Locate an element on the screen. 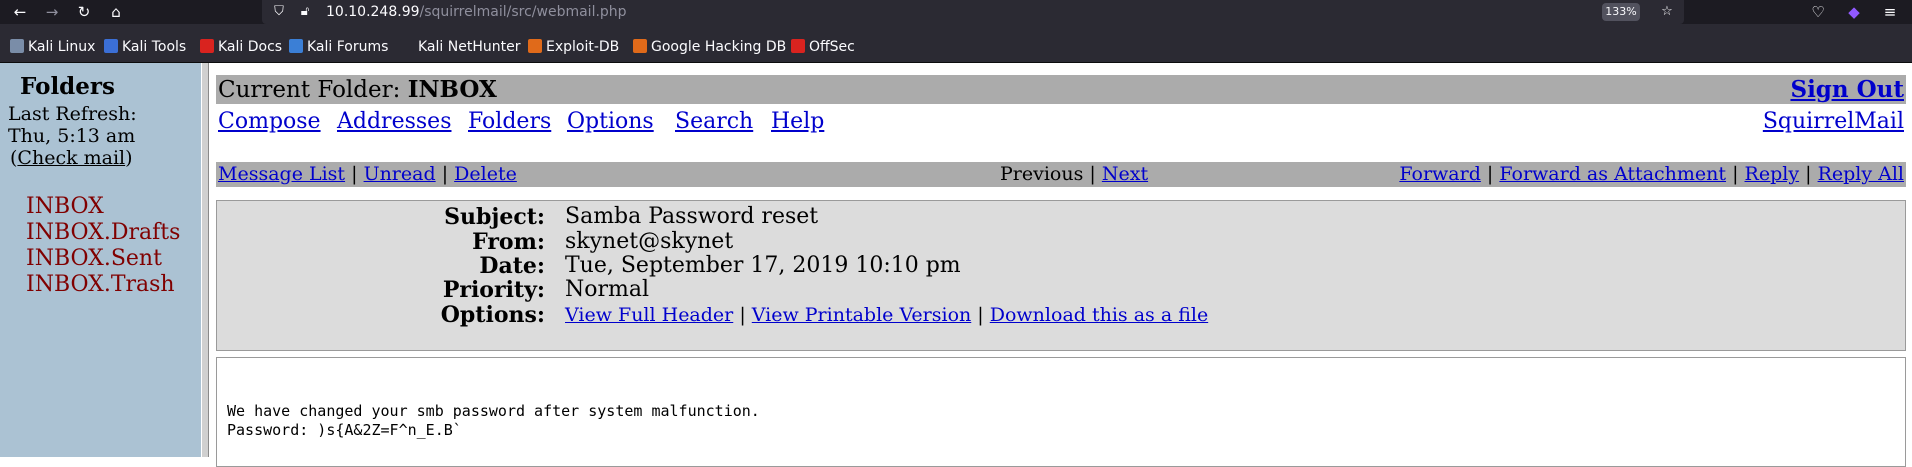 The width and height of the screenshot is (1912, 467). home-icon: ⌂ is located at coordinates (116, 12).